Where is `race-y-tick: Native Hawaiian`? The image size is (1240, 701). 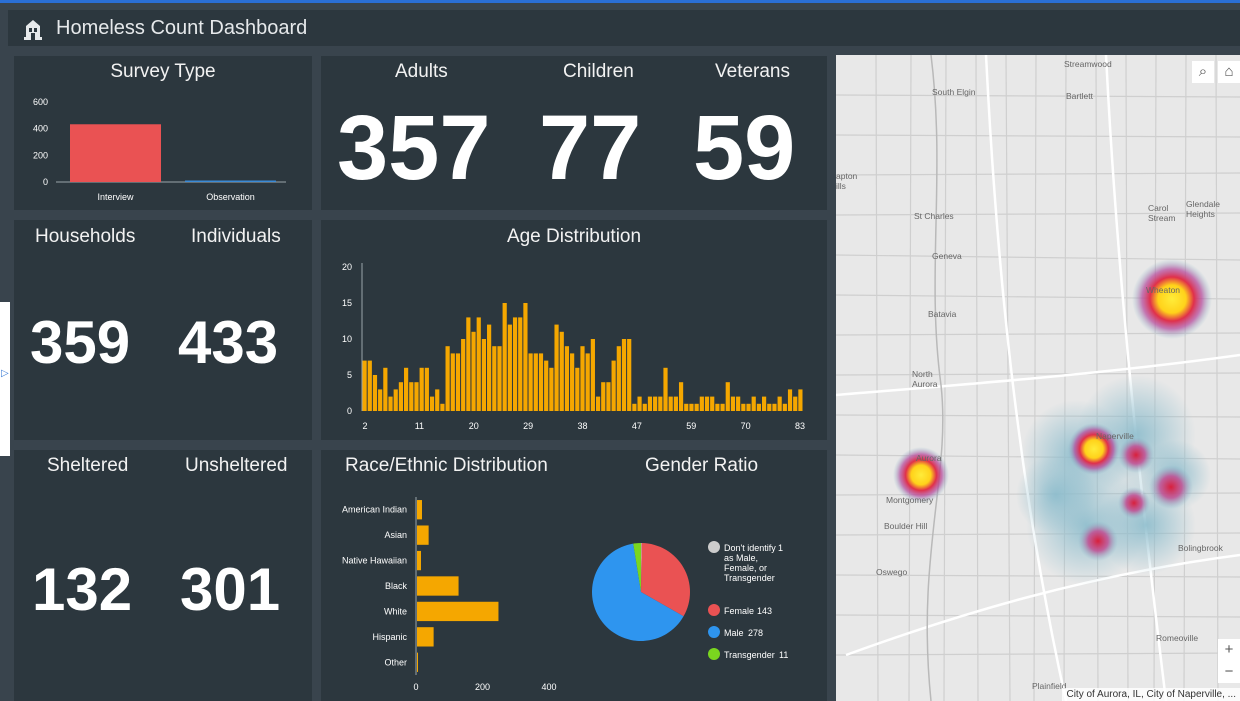 race-y-tick: Native Hawaiian is located at coordinates (374, 561).